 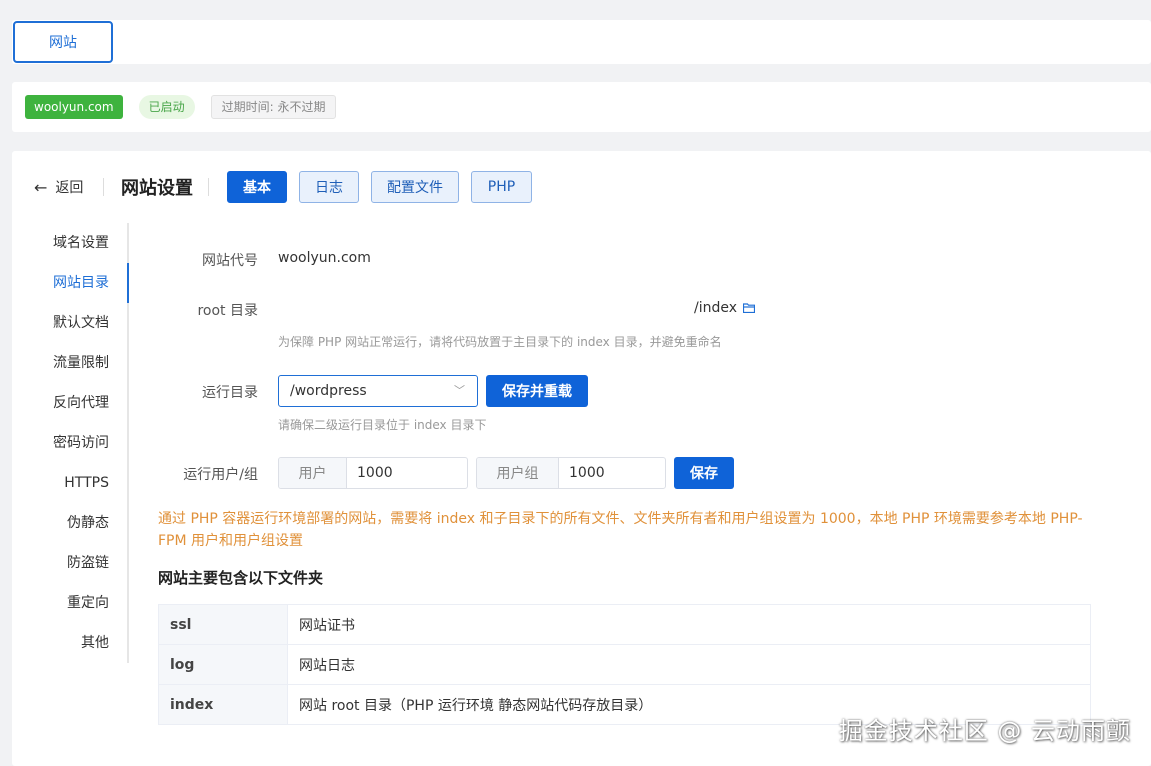 What do you see at coordinates (459, 390) in the screenshot?
I see `chevron-down-icon: ﹀` at bounding box center [459, 390].